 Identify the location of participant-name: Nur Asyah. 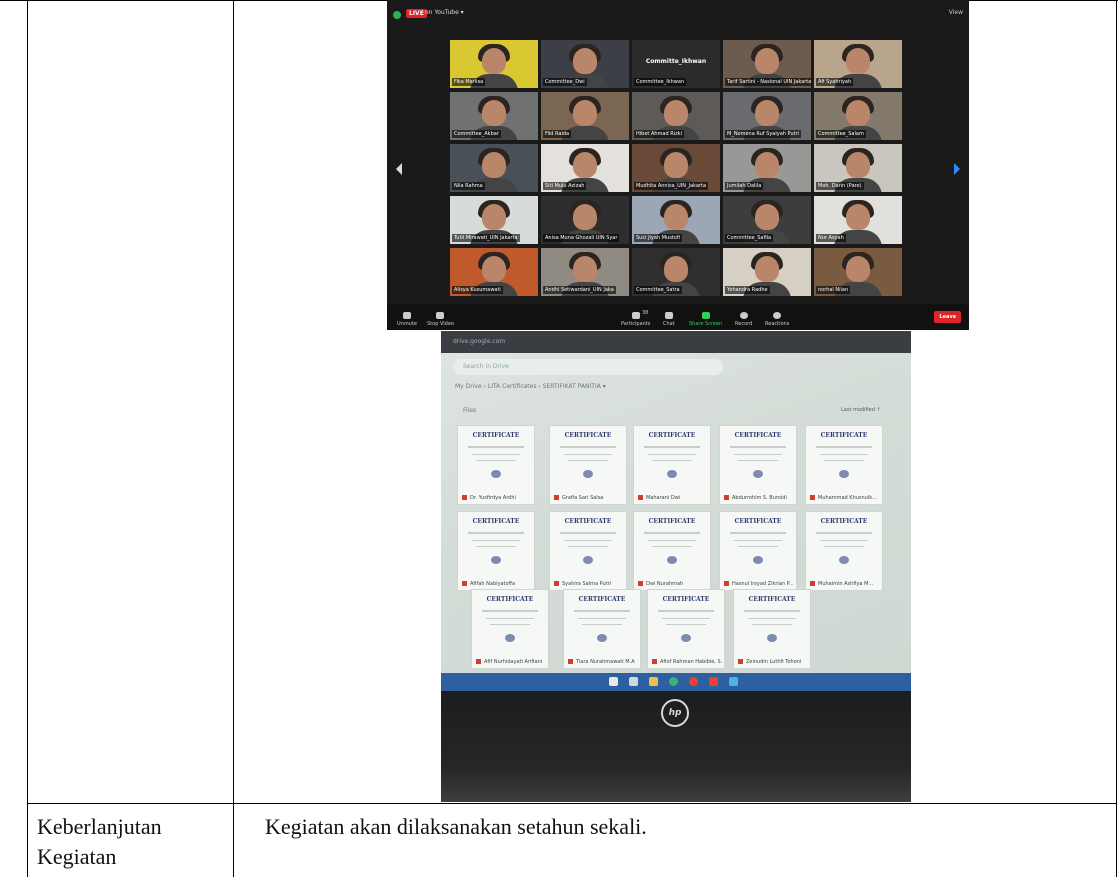
(831, 238).